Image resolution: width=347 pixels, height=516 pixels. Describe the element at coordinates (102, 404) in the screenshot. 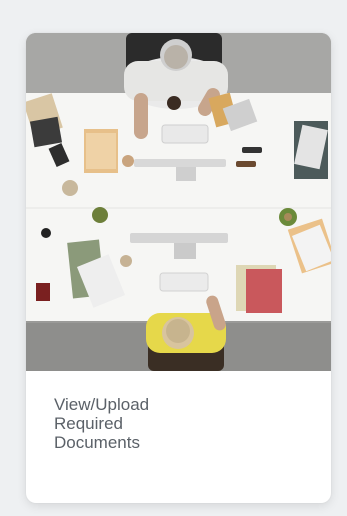

I see `card-title-line-1: View/Upload` at that location.